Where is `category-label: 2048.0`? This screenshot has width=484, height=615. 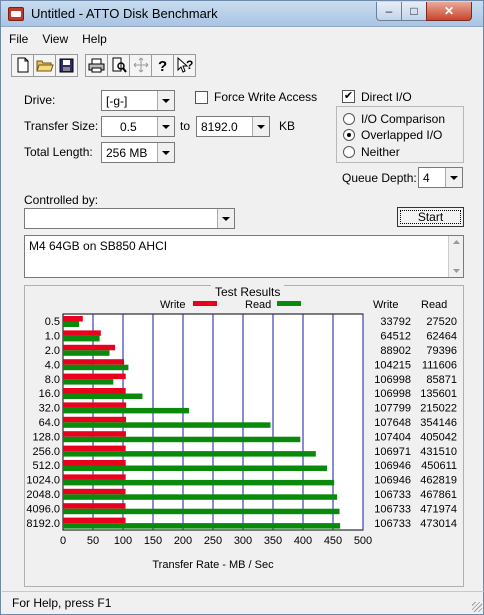
category-label: 2048.0 is located at coordinates (43, 495).